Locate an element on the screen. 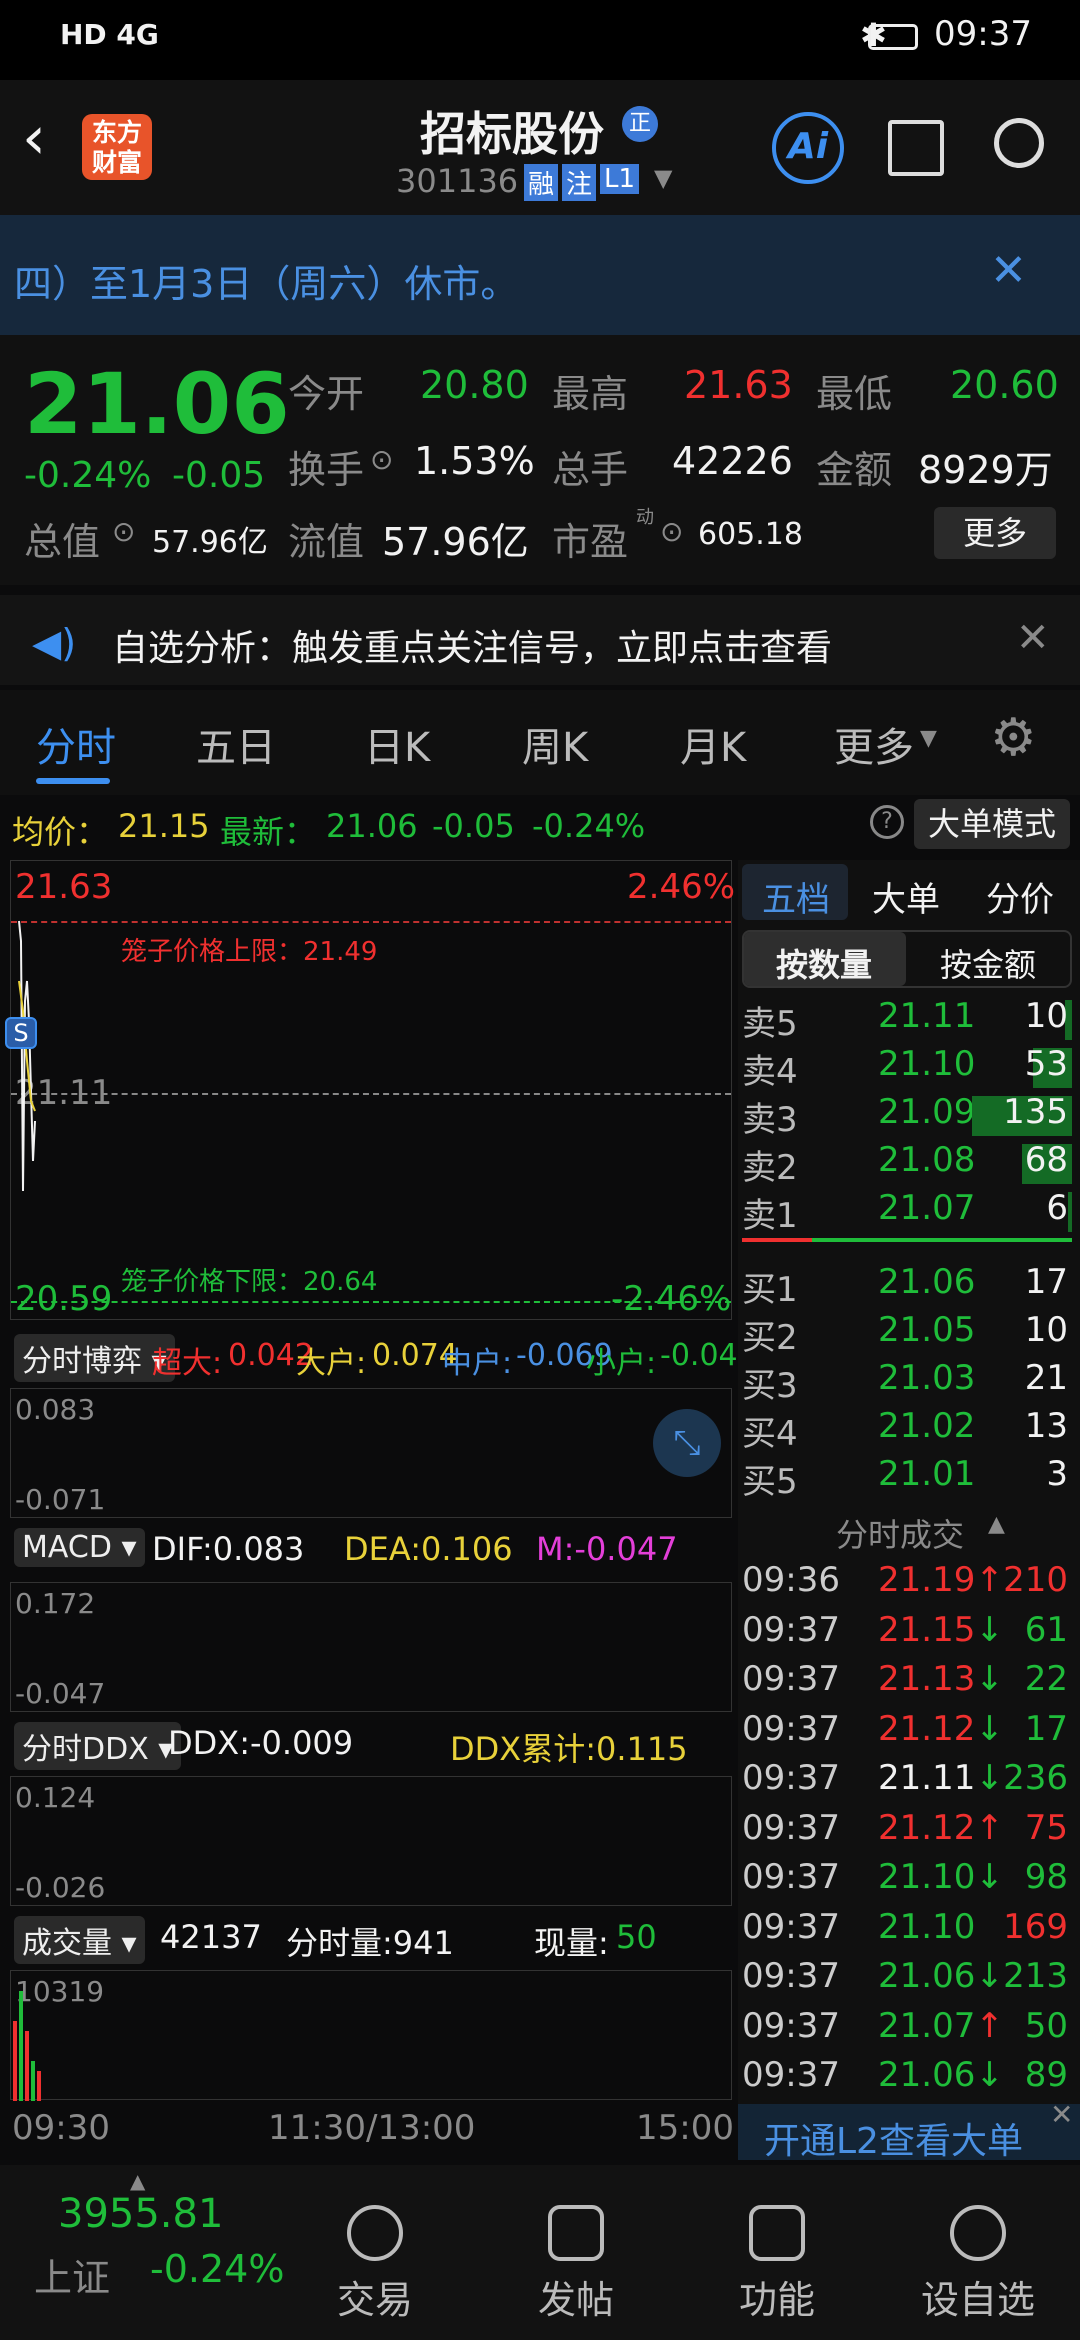 The width and height of the screenshot is (1080, 2340). nav-trade: 交易 is located at coordinates (375, 2264).